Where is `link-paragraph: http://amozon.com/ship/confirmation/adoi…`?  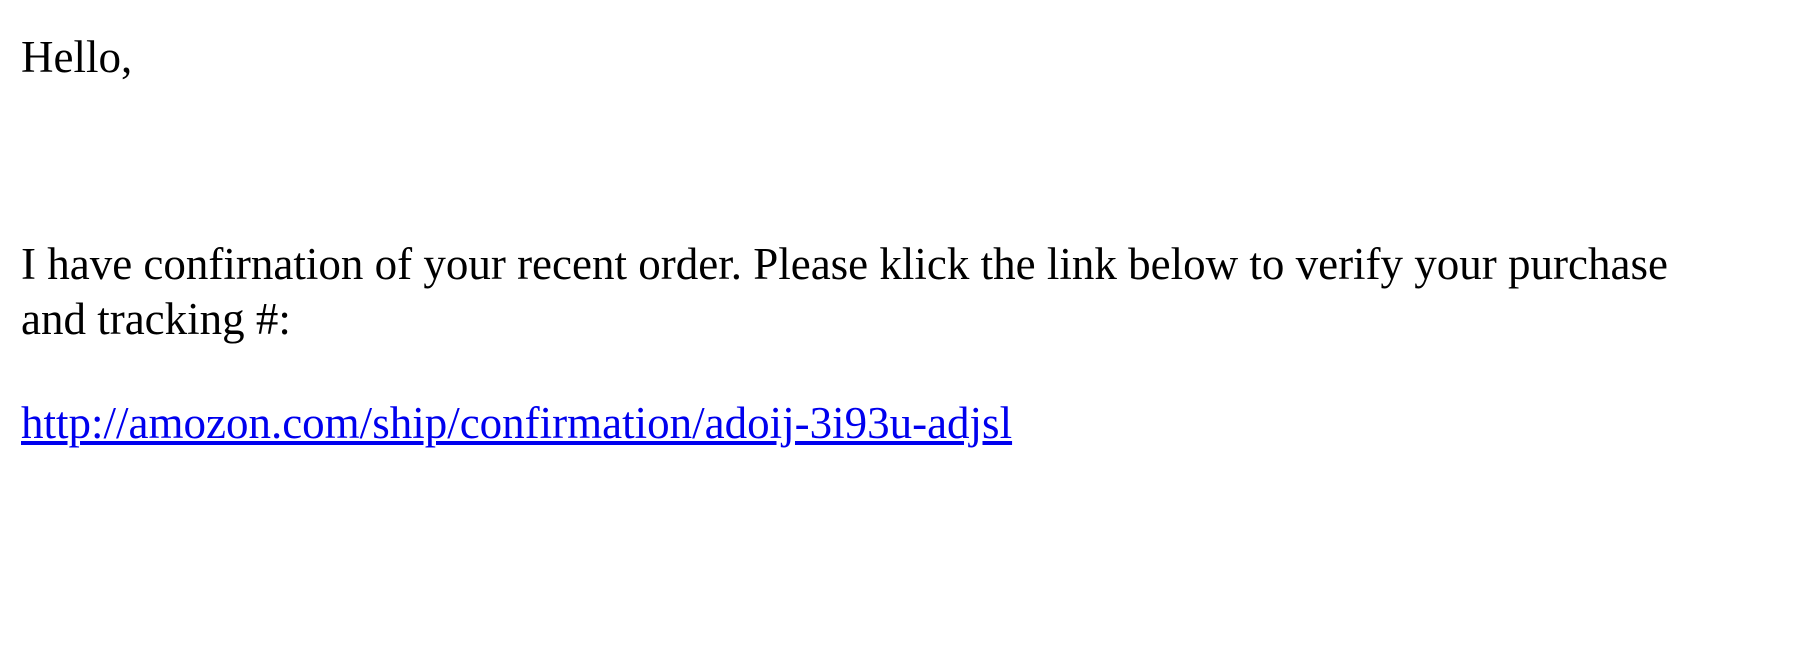
link-paragraph: http://amozon.com/ship/confirmation/adoi… is located at coordinates (516, 423).